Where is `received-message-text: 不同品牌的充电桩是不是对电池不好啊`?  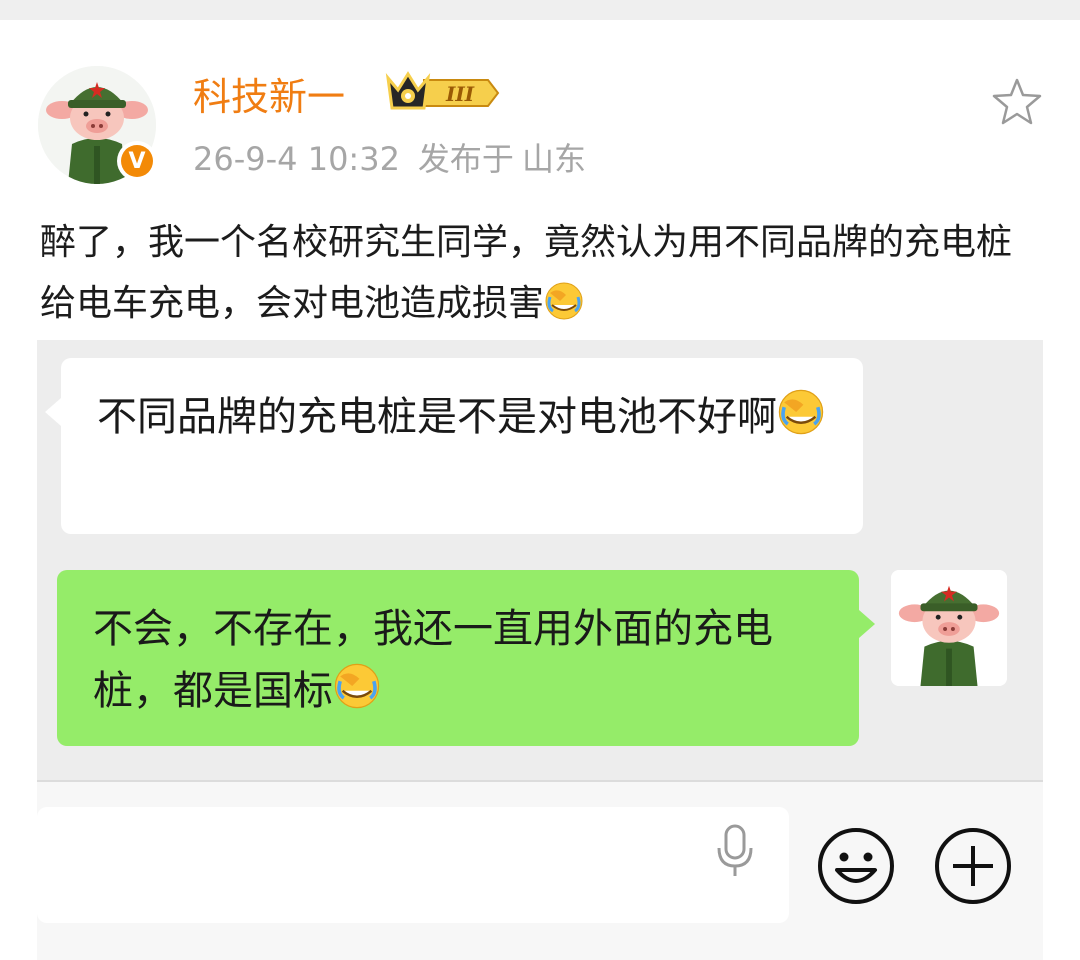 received-message-text: 不同品牌的充电桩是不是对电池不好啊 is located at coordinates (467, 420).